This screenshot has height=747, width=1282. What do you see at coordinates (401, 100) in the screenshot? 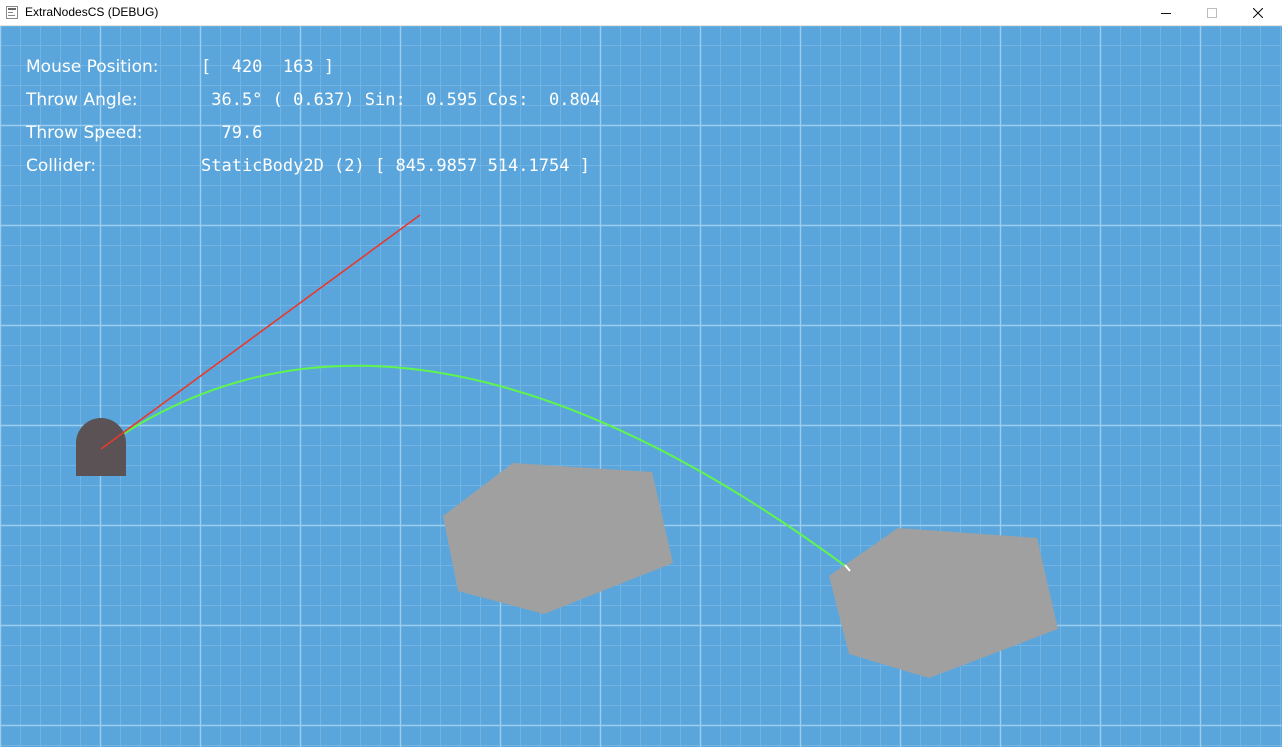
I see `throw-angle-value: 36.5° ( 0.637) Sin: 0.595 Cos: 0.804` at bounding box center [401, 100].